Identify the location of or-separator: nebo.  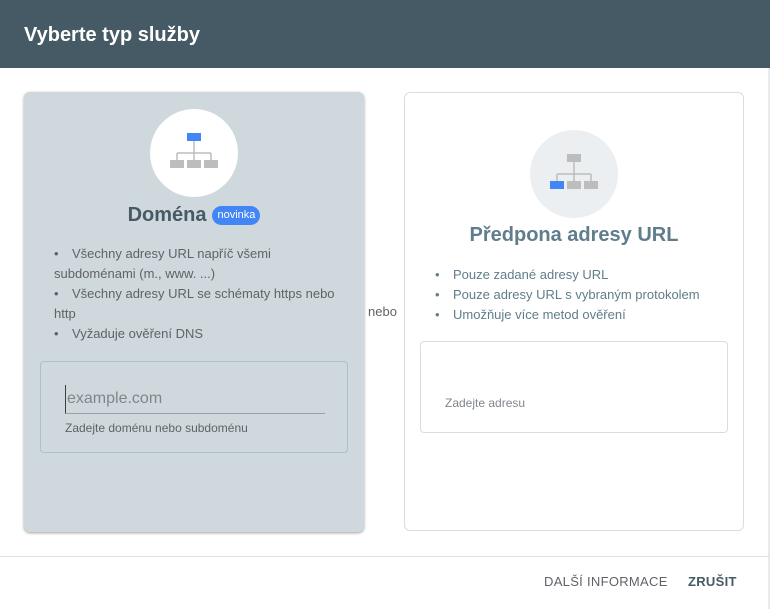
(382, 311).